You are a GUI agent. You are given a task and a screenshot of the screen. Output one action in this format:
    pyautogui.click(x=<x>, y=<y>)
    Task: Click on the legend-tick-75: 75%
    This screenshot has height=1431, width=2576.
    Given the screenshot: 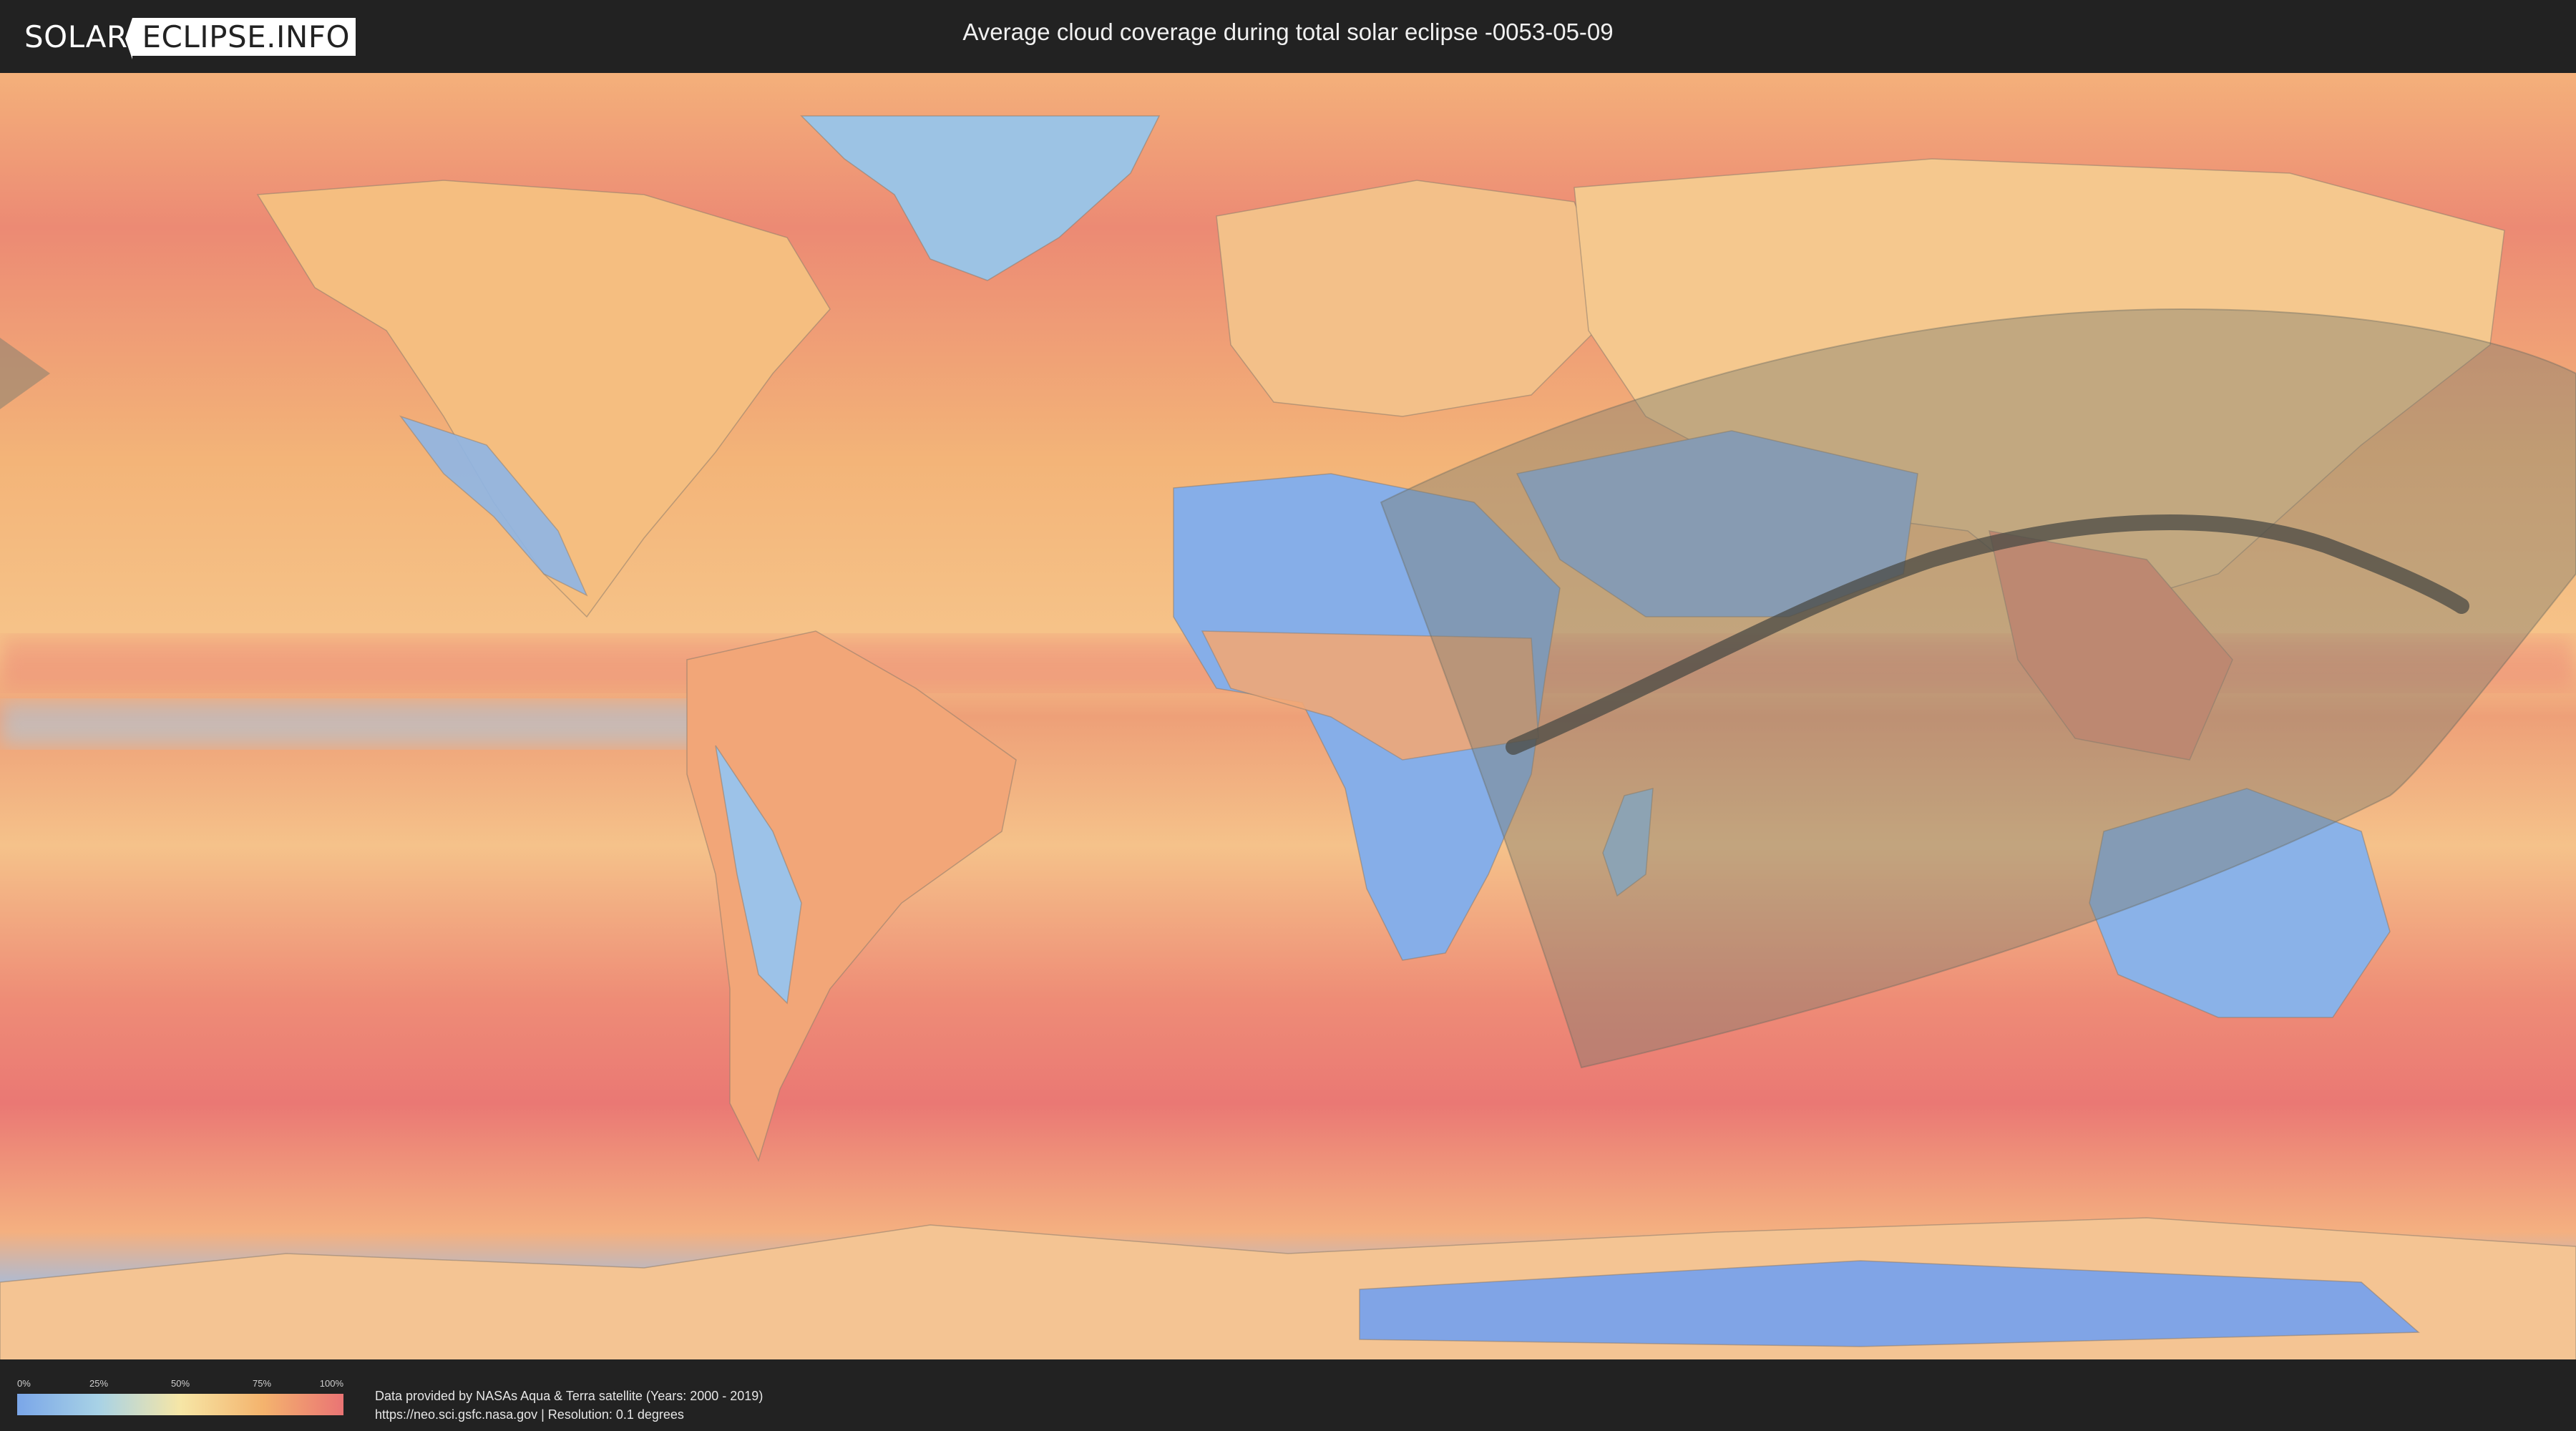 What is the action you would take?
    pyautogui.click(x=262, y=1384)
    